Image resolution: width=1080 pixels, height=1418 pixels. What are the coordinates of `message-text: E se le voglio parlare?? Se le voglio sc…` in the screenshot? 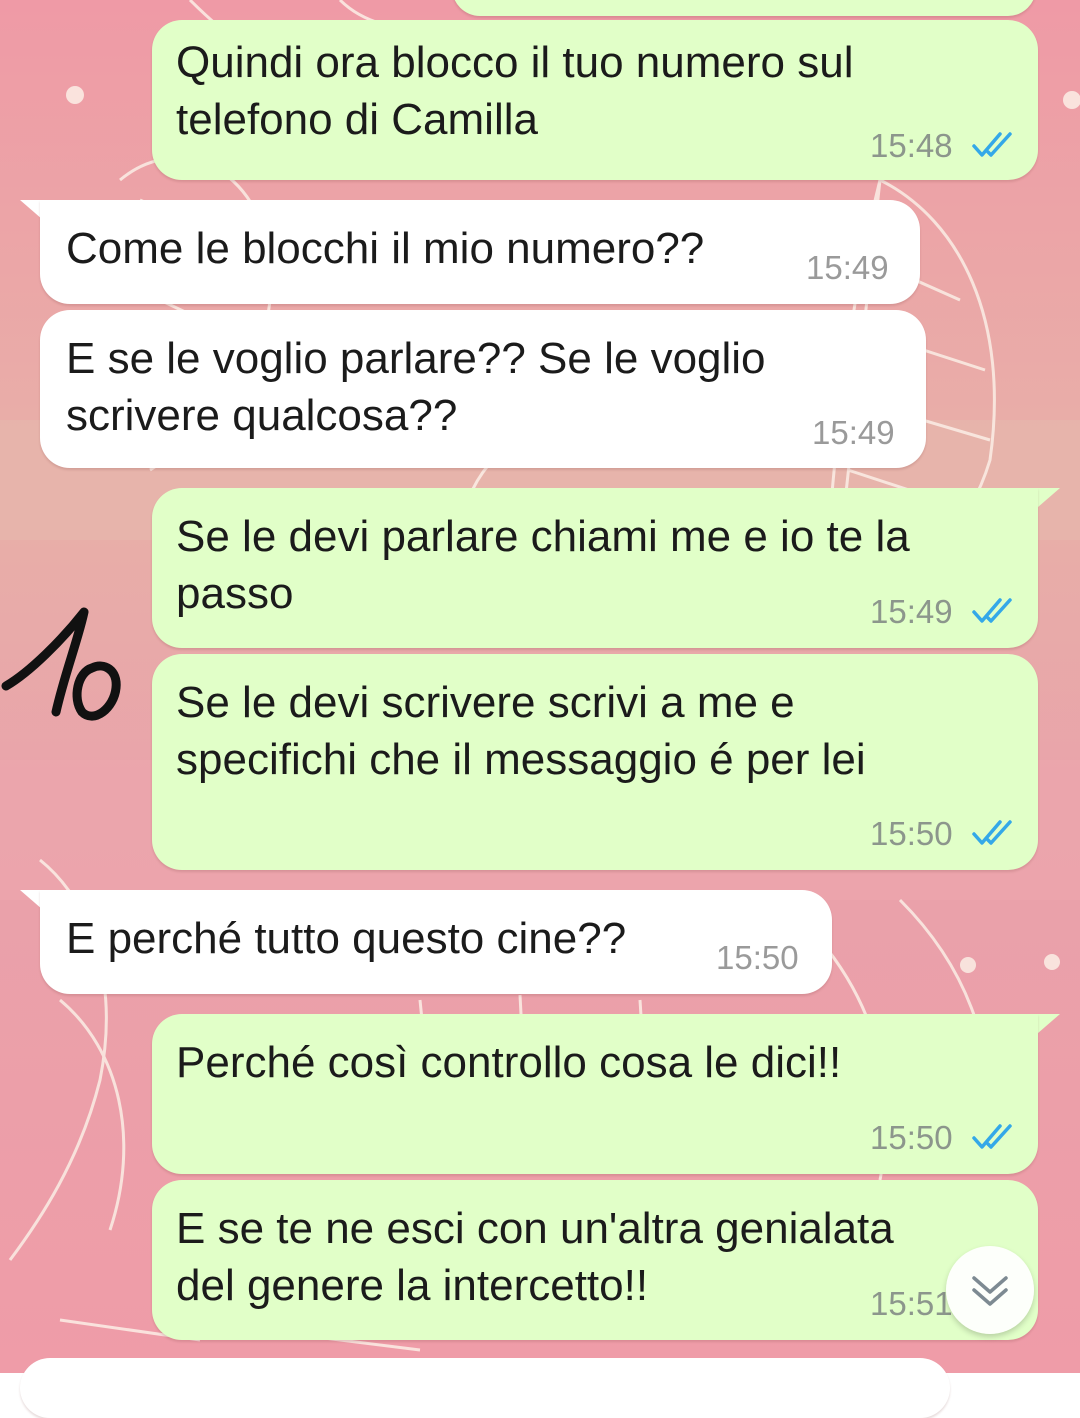 It's located at (416, 387).